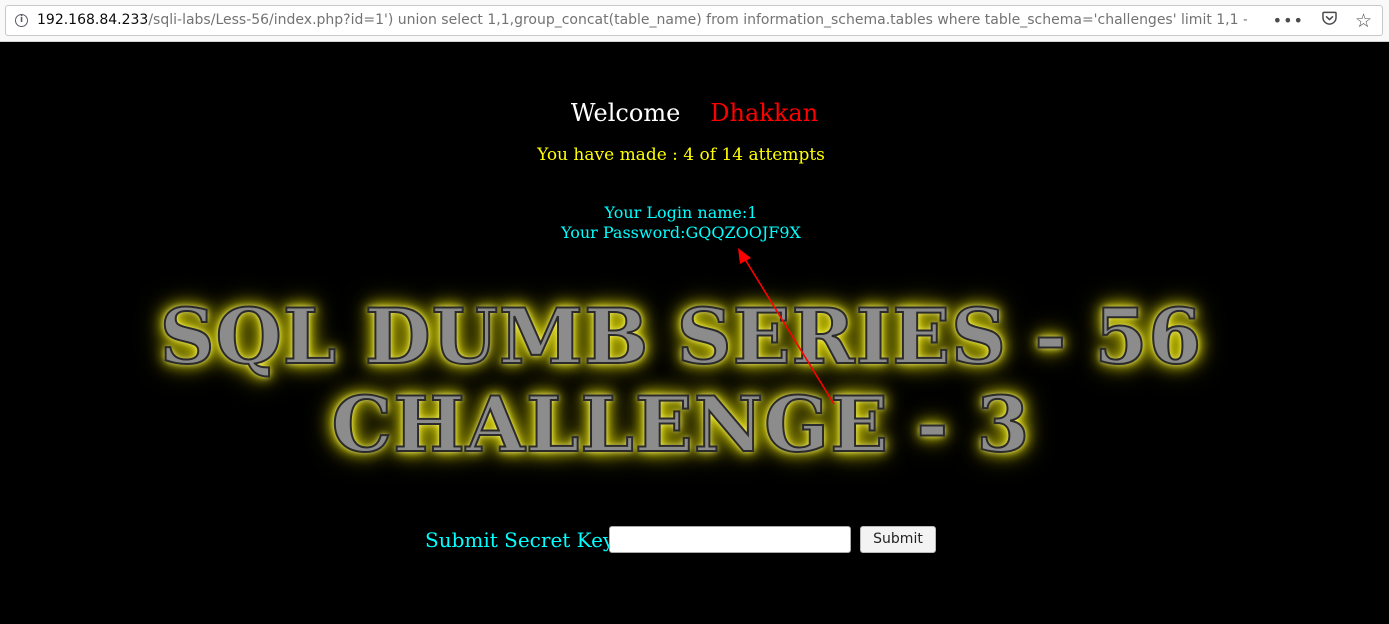  Describe the element at coordinates (730, 539) in the screenshot. I see `secret-key-input` at that location.